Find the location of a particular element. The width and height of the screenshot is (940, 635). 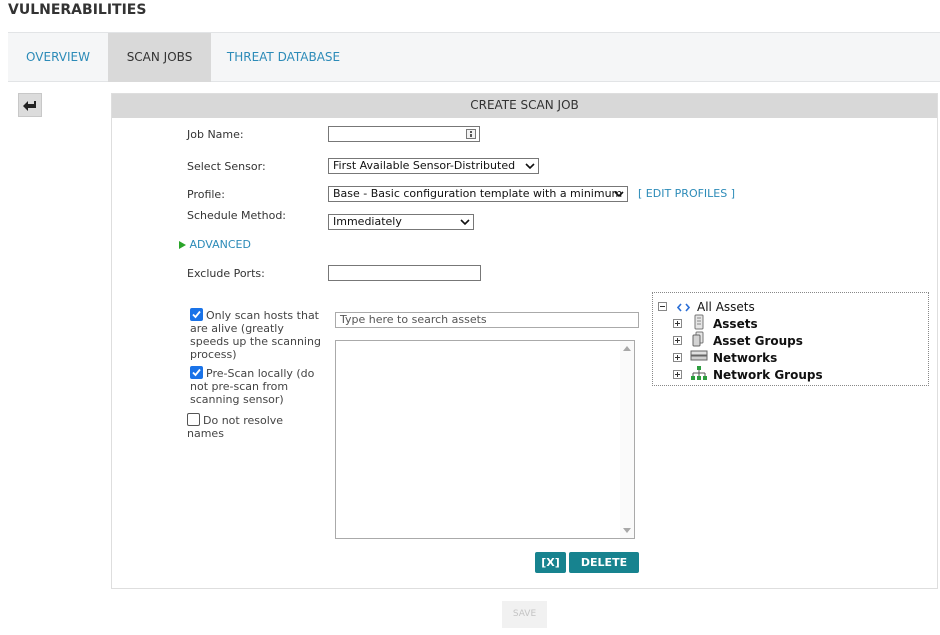

advanced-toggle: ADVANCED is located at coordinates (215, 244).